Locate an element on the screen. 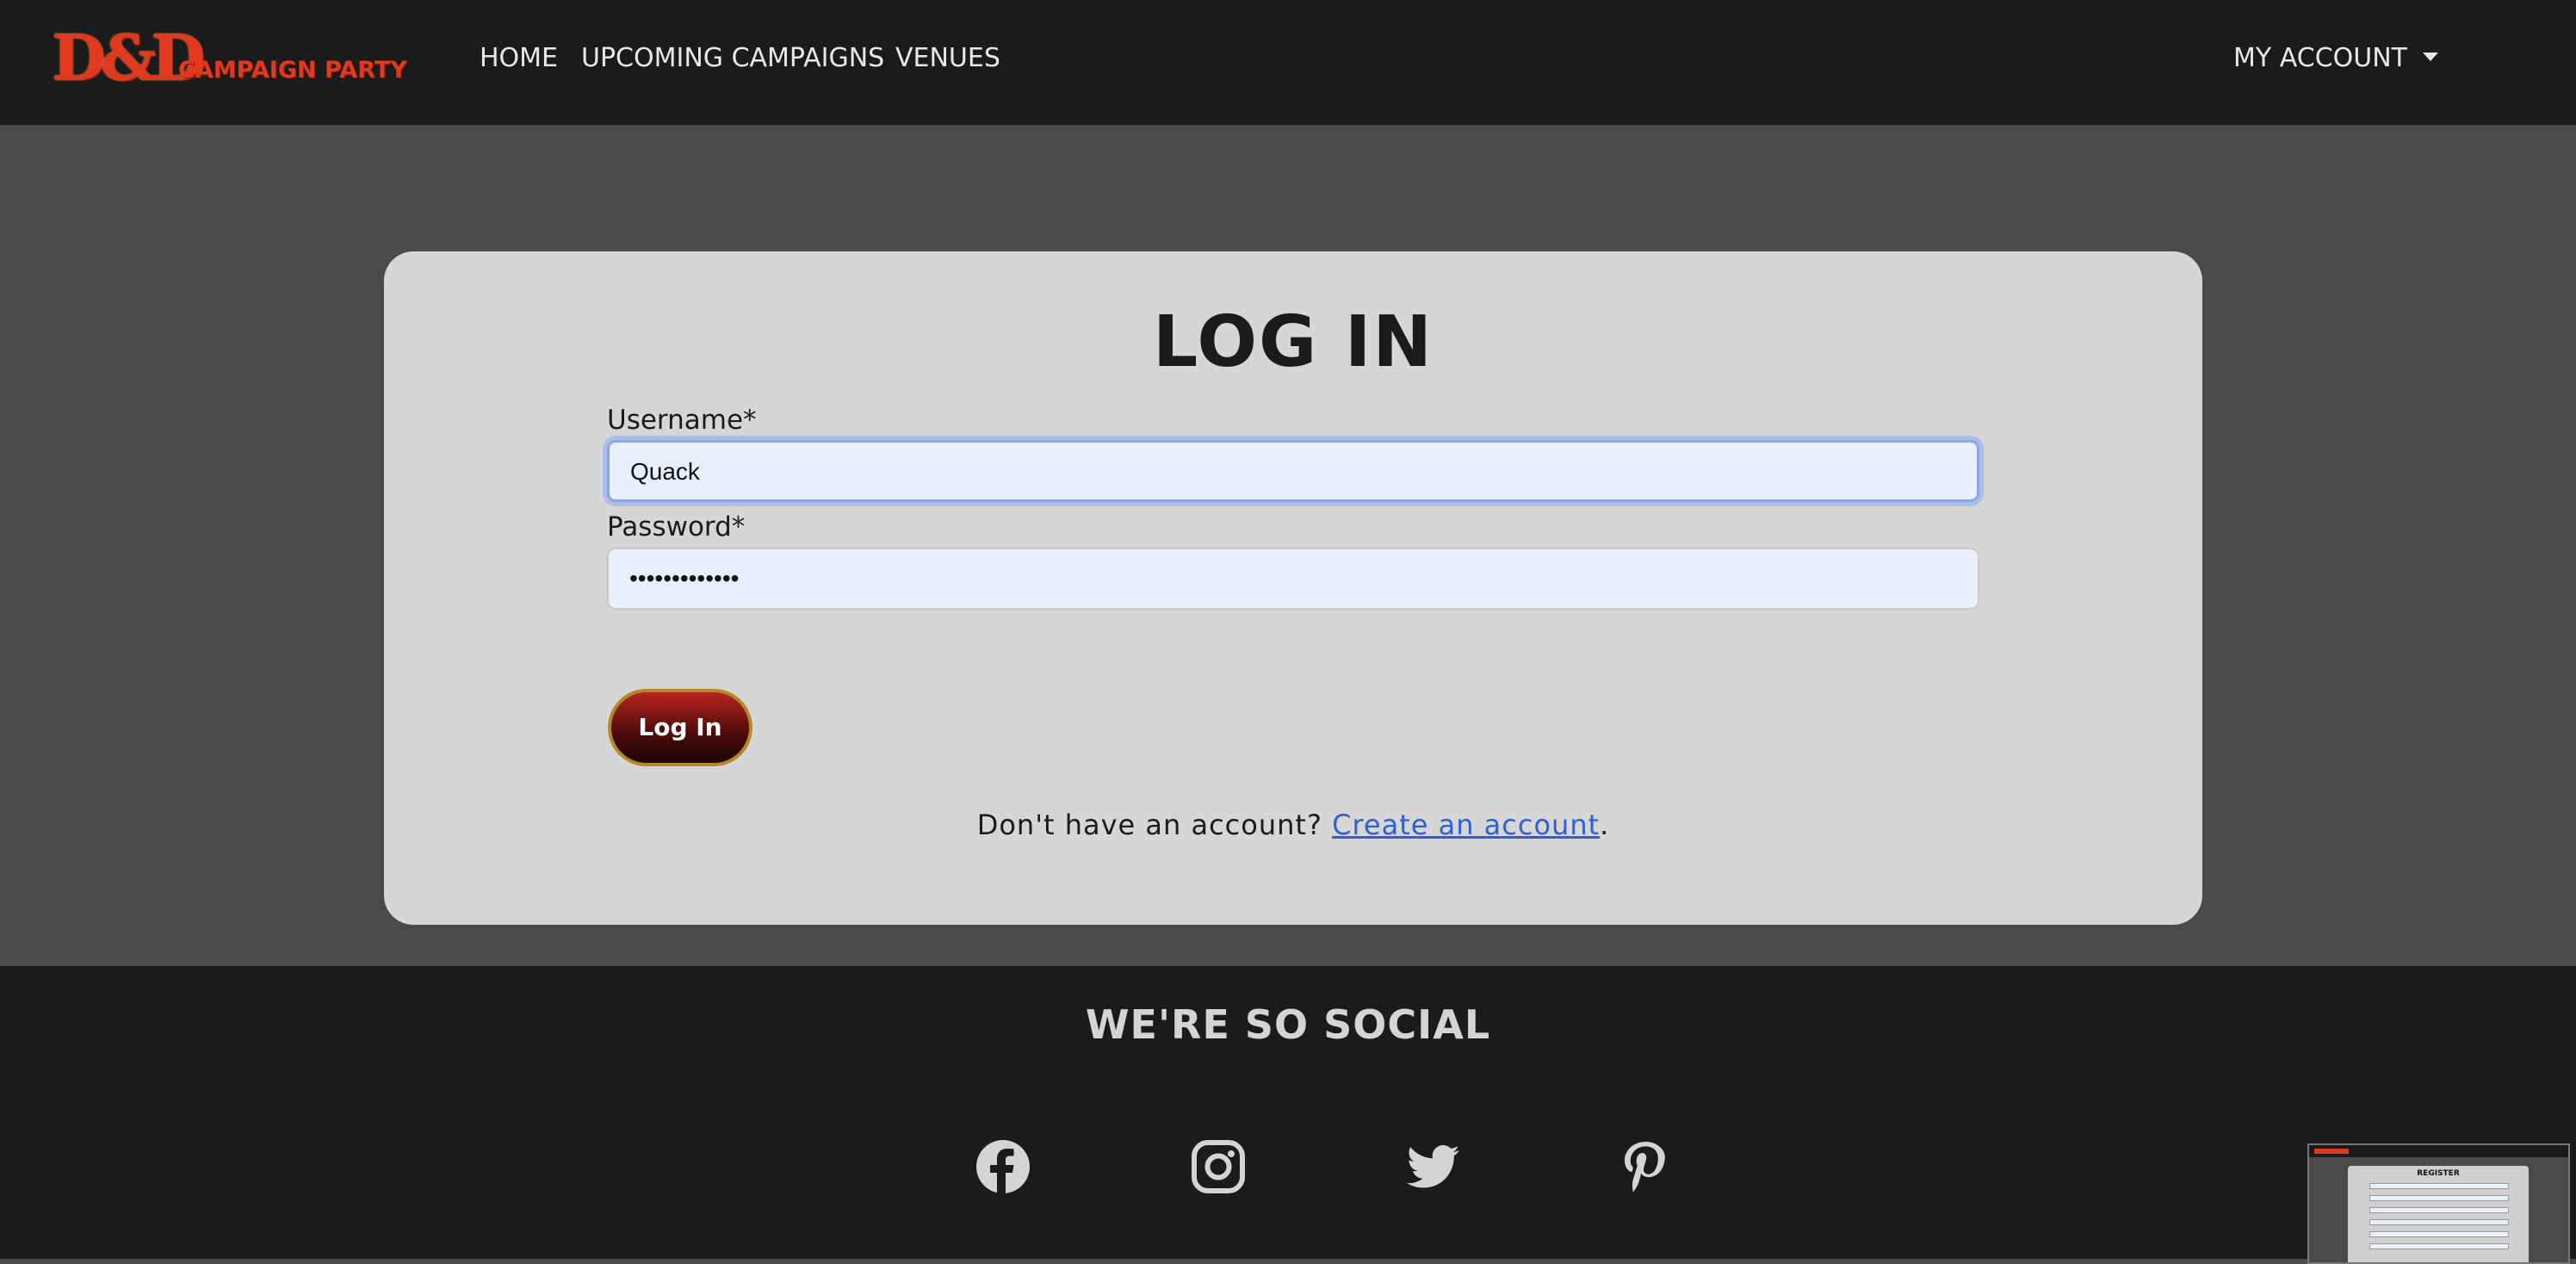 The width and height of the screenshot is (2576, 1264). facebook-icon is located at coordinates (1003, 1166).